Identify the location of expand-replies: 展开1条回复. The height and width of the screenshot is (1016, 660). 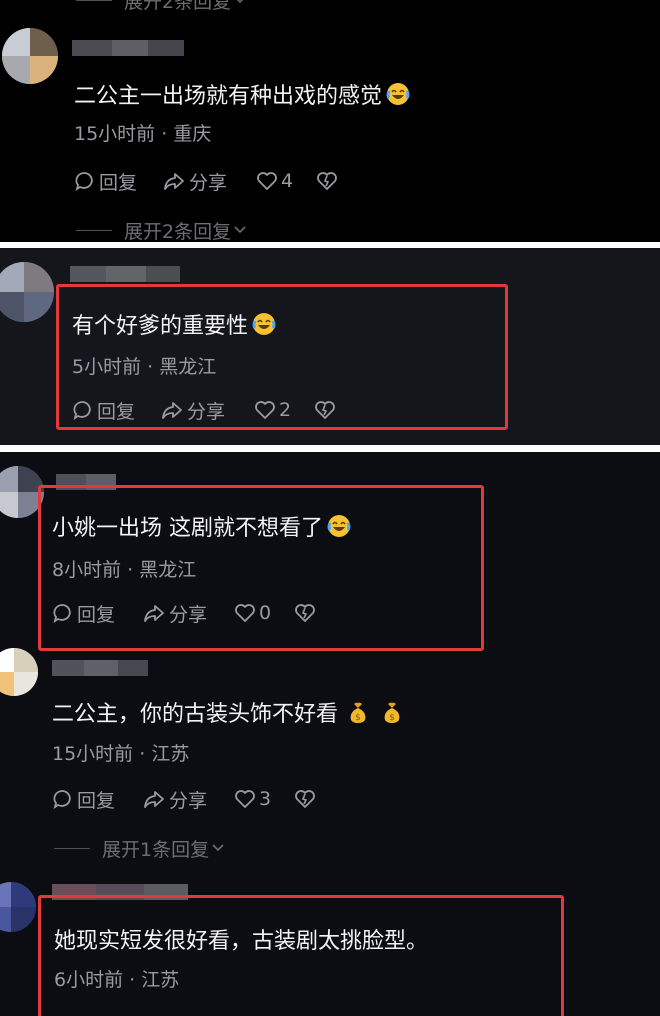
(139, 848).